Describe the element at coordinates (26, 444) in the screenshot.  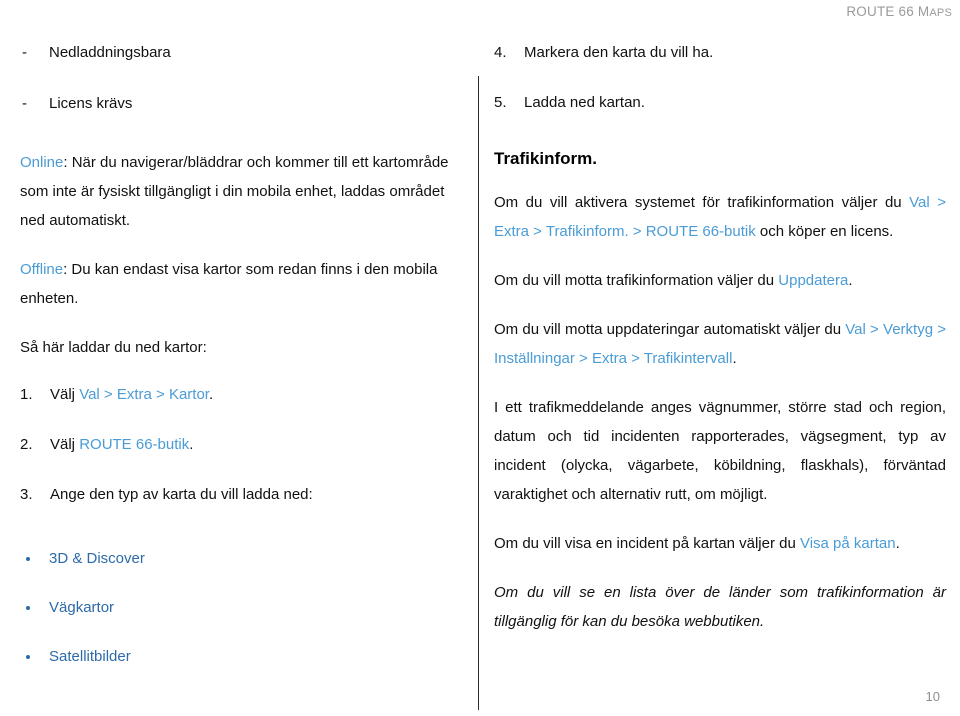
I see `list-number: 2.` at that location.